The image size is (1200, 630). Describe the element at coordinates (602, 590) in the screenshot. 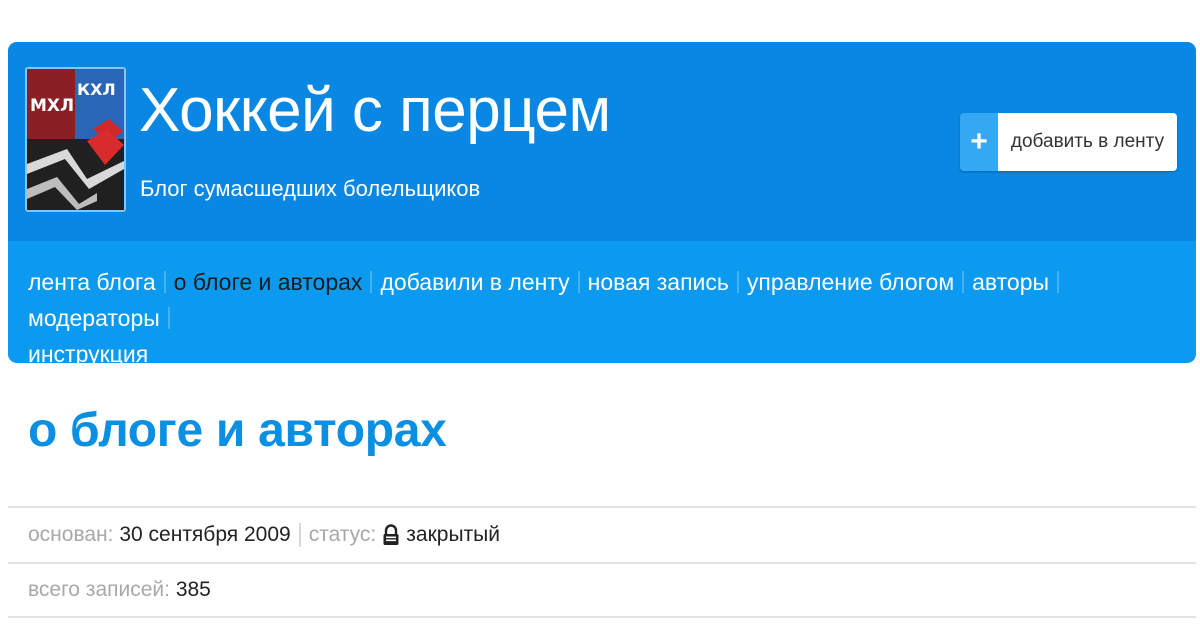

I see `info-row-posts: всего записей: 385` at that location.